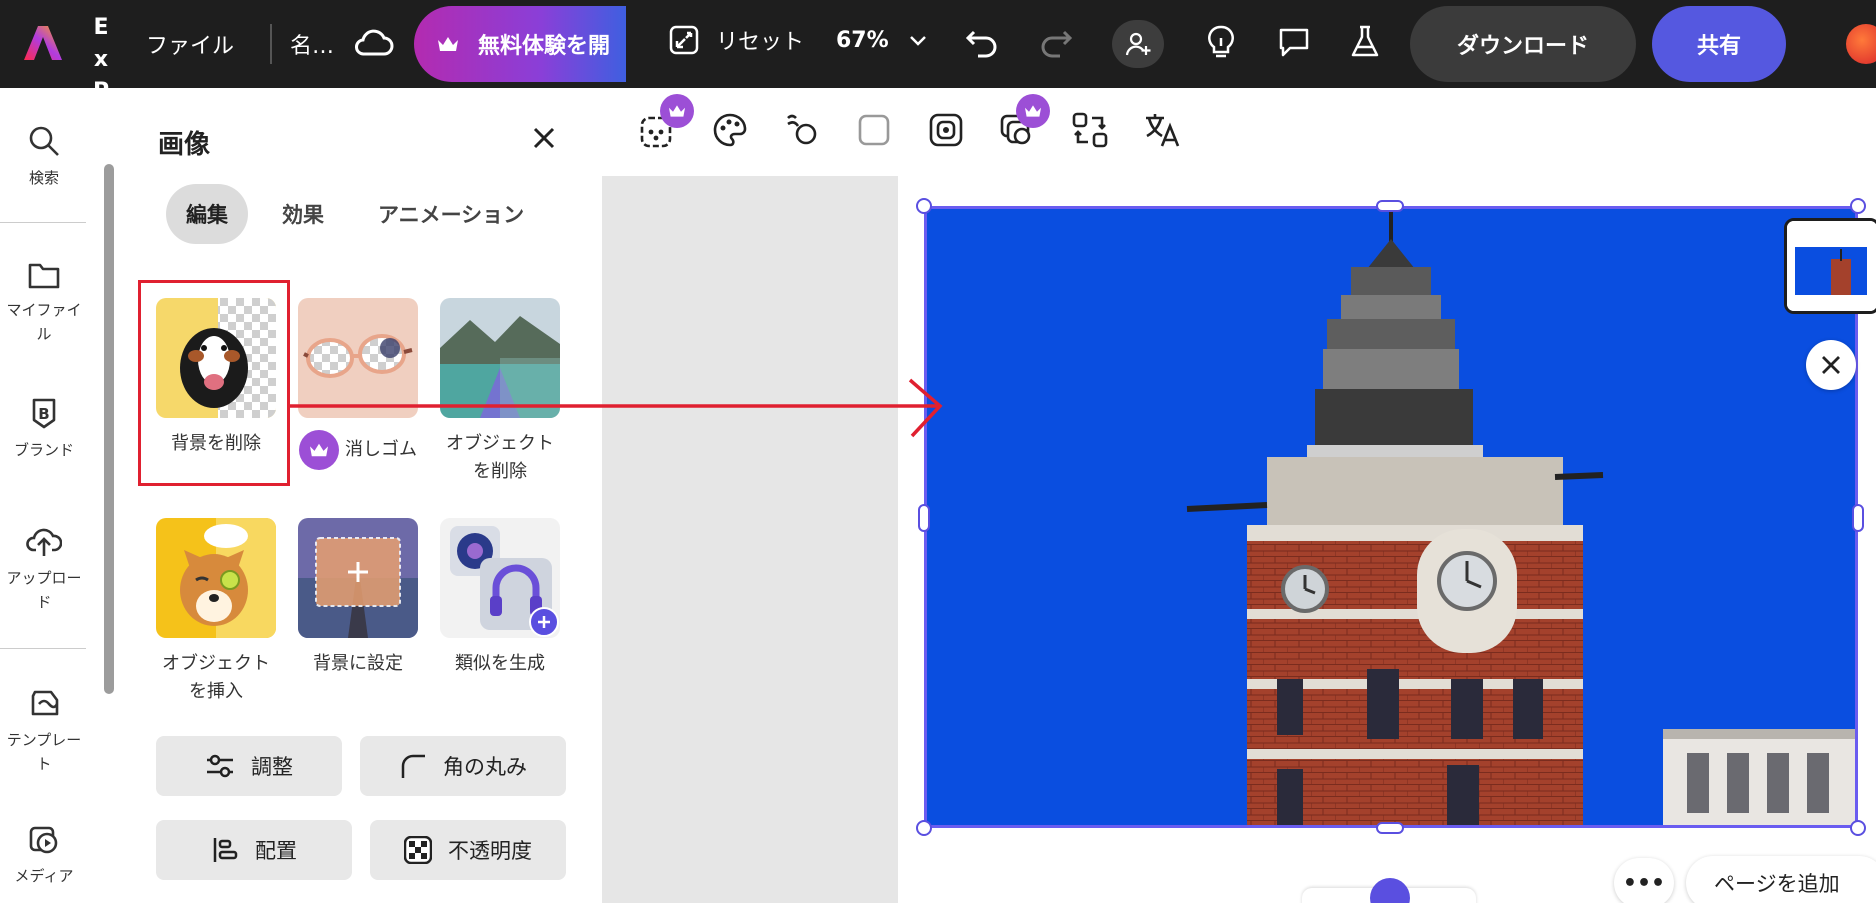 This screenshot has width=1876, height=903. I want to click on remove-object-thumbnail, so click(500, 358).